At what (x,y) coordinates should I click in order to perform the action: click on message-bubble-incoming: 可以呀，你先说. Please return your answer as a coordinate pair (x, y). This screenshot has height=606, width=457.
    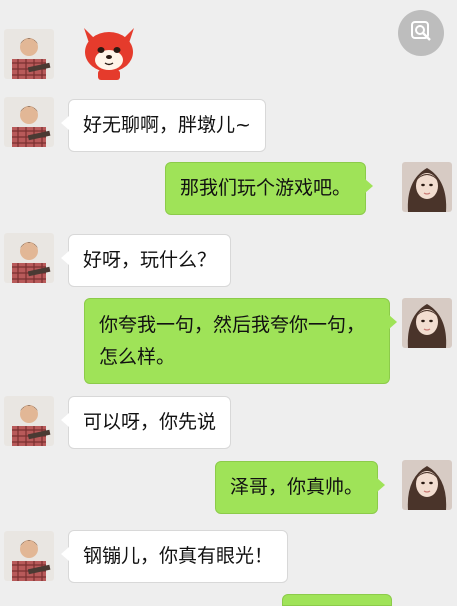
    Looking at the image, I should click on (146, 422).